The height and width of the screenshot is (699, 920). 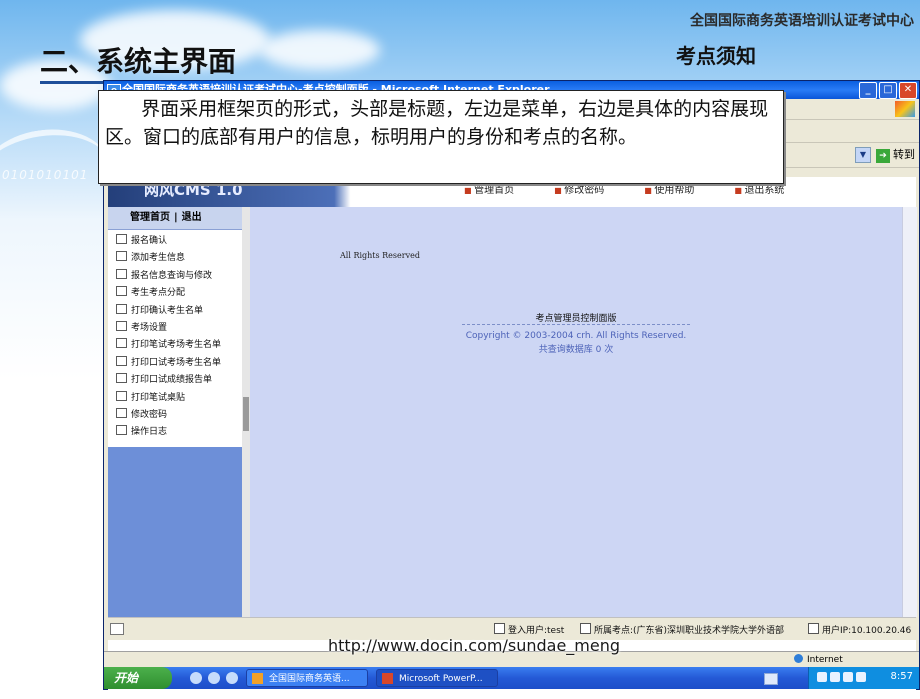 I want to click on binary-decoration: 0101010101, so click(x=45, y=175).